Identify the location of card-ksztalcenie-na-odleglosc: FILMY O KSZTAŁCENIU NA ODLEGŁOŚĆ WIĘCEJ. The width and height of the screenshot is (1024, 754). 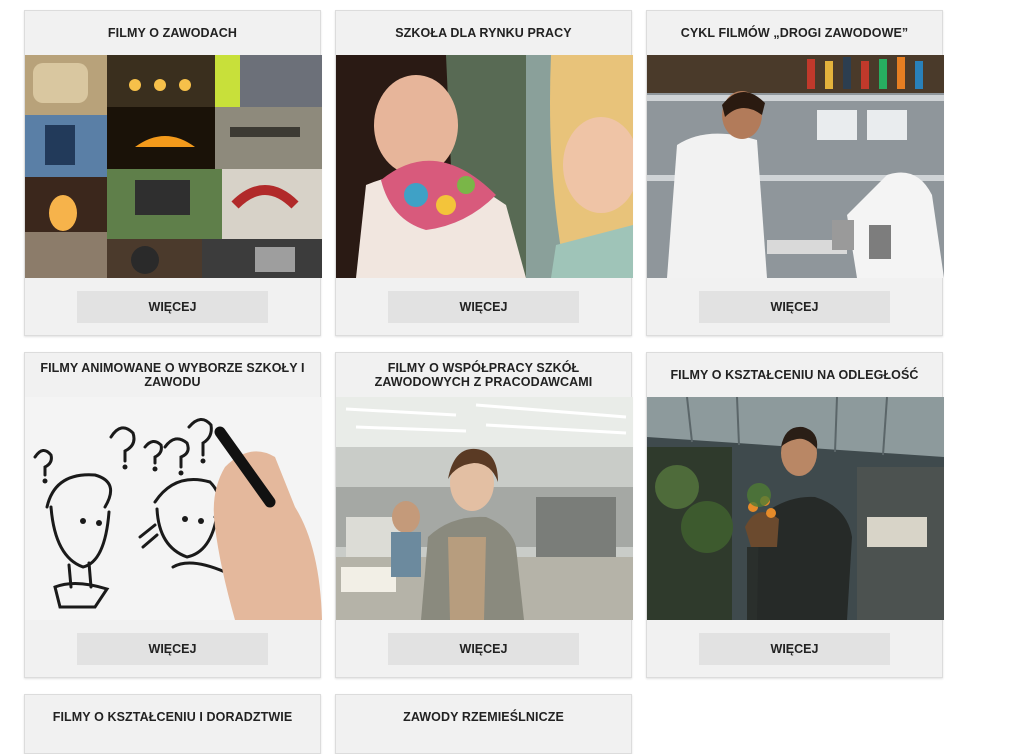
(795, 515).